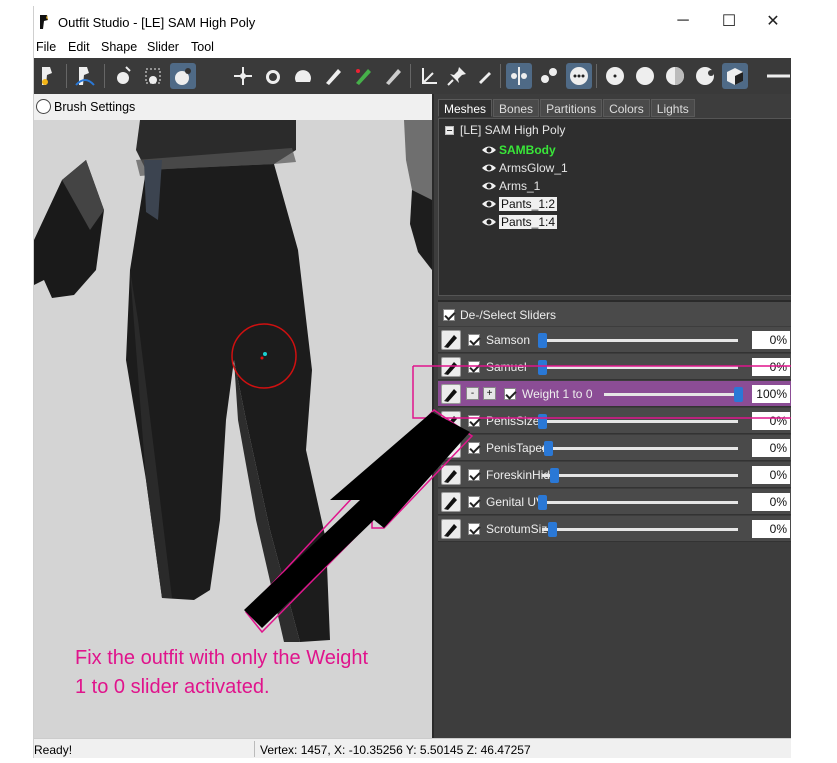 This screenshot has width=837, height=763. What do you see at coordinates (213, 76) in the screenshot?
I see `brush-smooth-icon` at bounding box center [213, 76].